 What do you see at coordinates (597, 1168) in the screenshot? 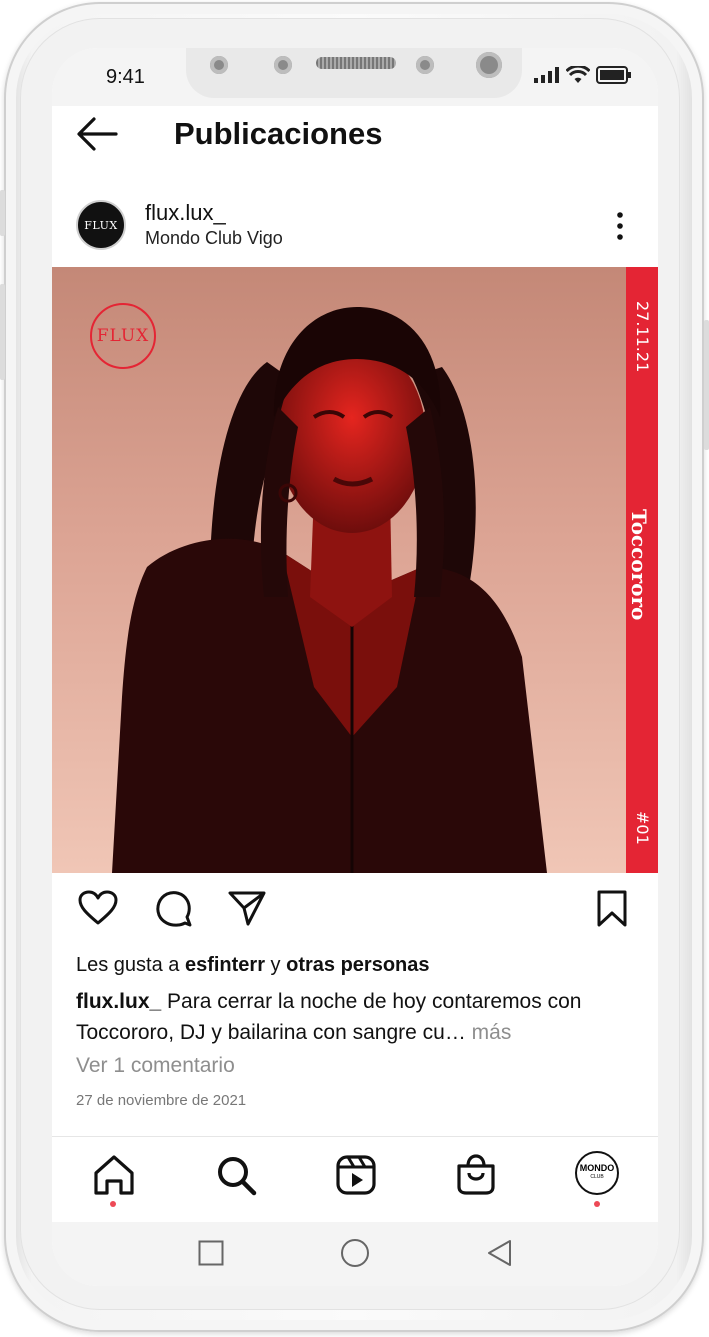
I see `profile-avatar-label-top: MONDO` at bounding box center [597, 1168].